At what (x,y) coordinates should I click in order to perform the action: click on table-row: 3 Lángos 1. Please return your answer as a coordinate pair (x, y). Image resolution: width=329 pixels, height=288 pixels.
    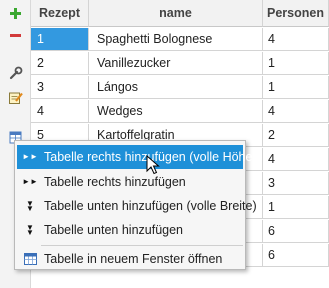
    Looking at the image, I should click on (180, 88).